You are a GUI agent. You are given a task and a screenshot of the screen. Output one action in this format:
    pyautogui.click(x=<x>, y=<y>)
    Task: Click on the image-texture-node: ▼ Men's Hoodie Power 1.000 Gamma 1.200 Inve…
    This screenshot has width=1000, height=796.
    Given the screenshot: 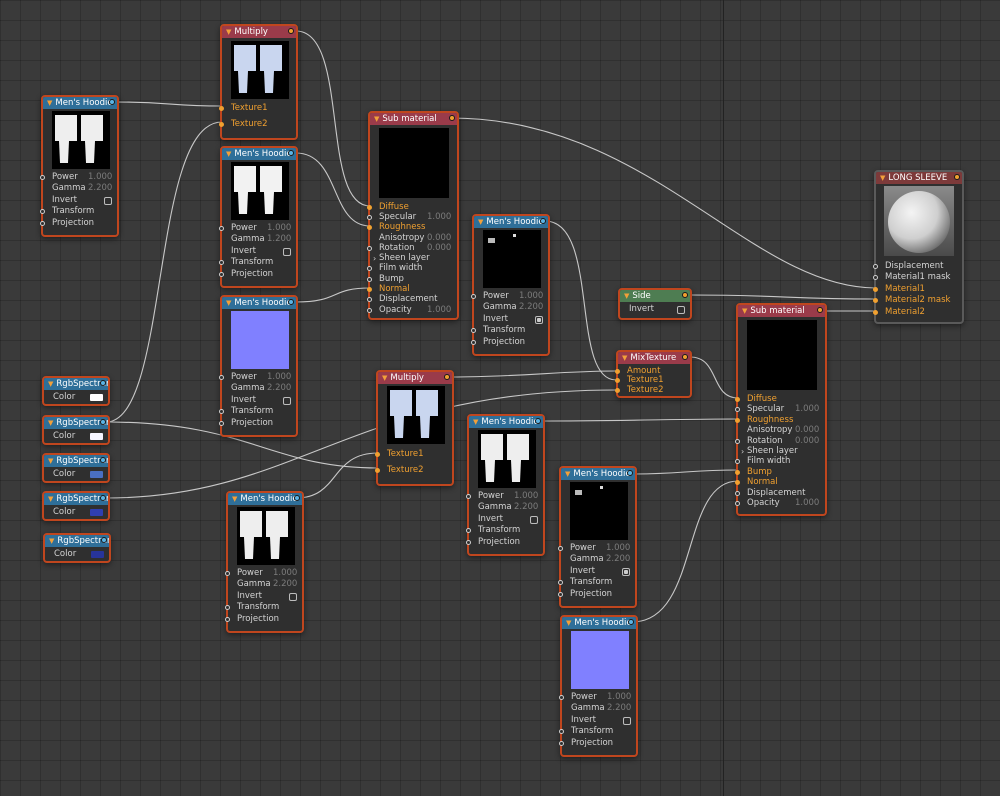 What is the action you would take?
    pyautogui.click(x=258, y=217)
    